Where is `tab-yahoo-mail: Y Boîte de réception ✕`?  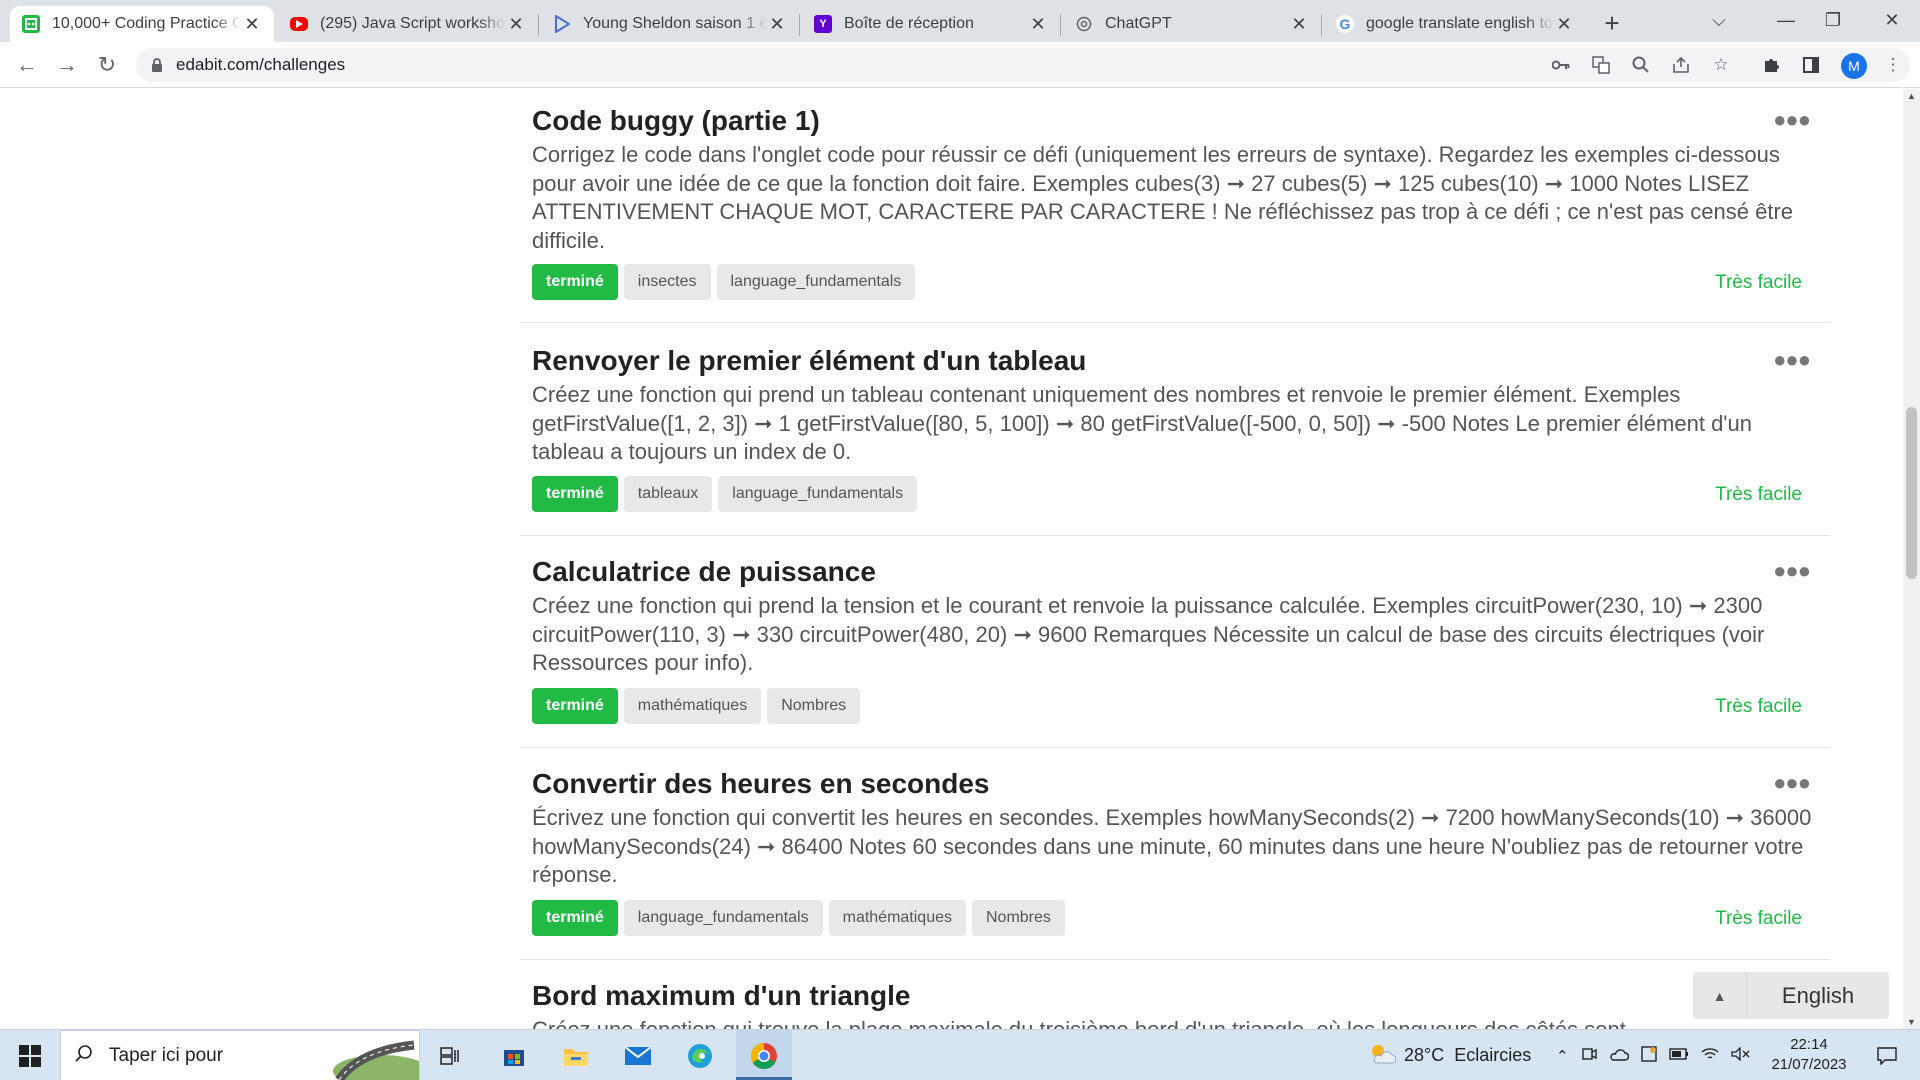
tab-yahoo-mail: Y Boîte de réception ✕ is located at coordinates (931, 24).